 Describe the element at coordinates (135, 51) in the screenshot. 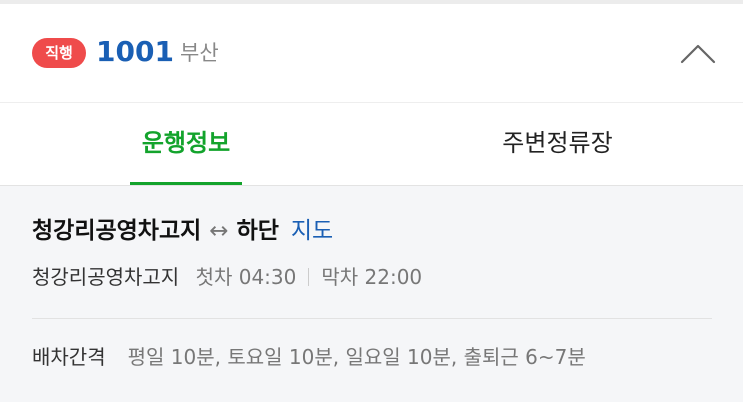

I see `route-number: 1001` at that location.